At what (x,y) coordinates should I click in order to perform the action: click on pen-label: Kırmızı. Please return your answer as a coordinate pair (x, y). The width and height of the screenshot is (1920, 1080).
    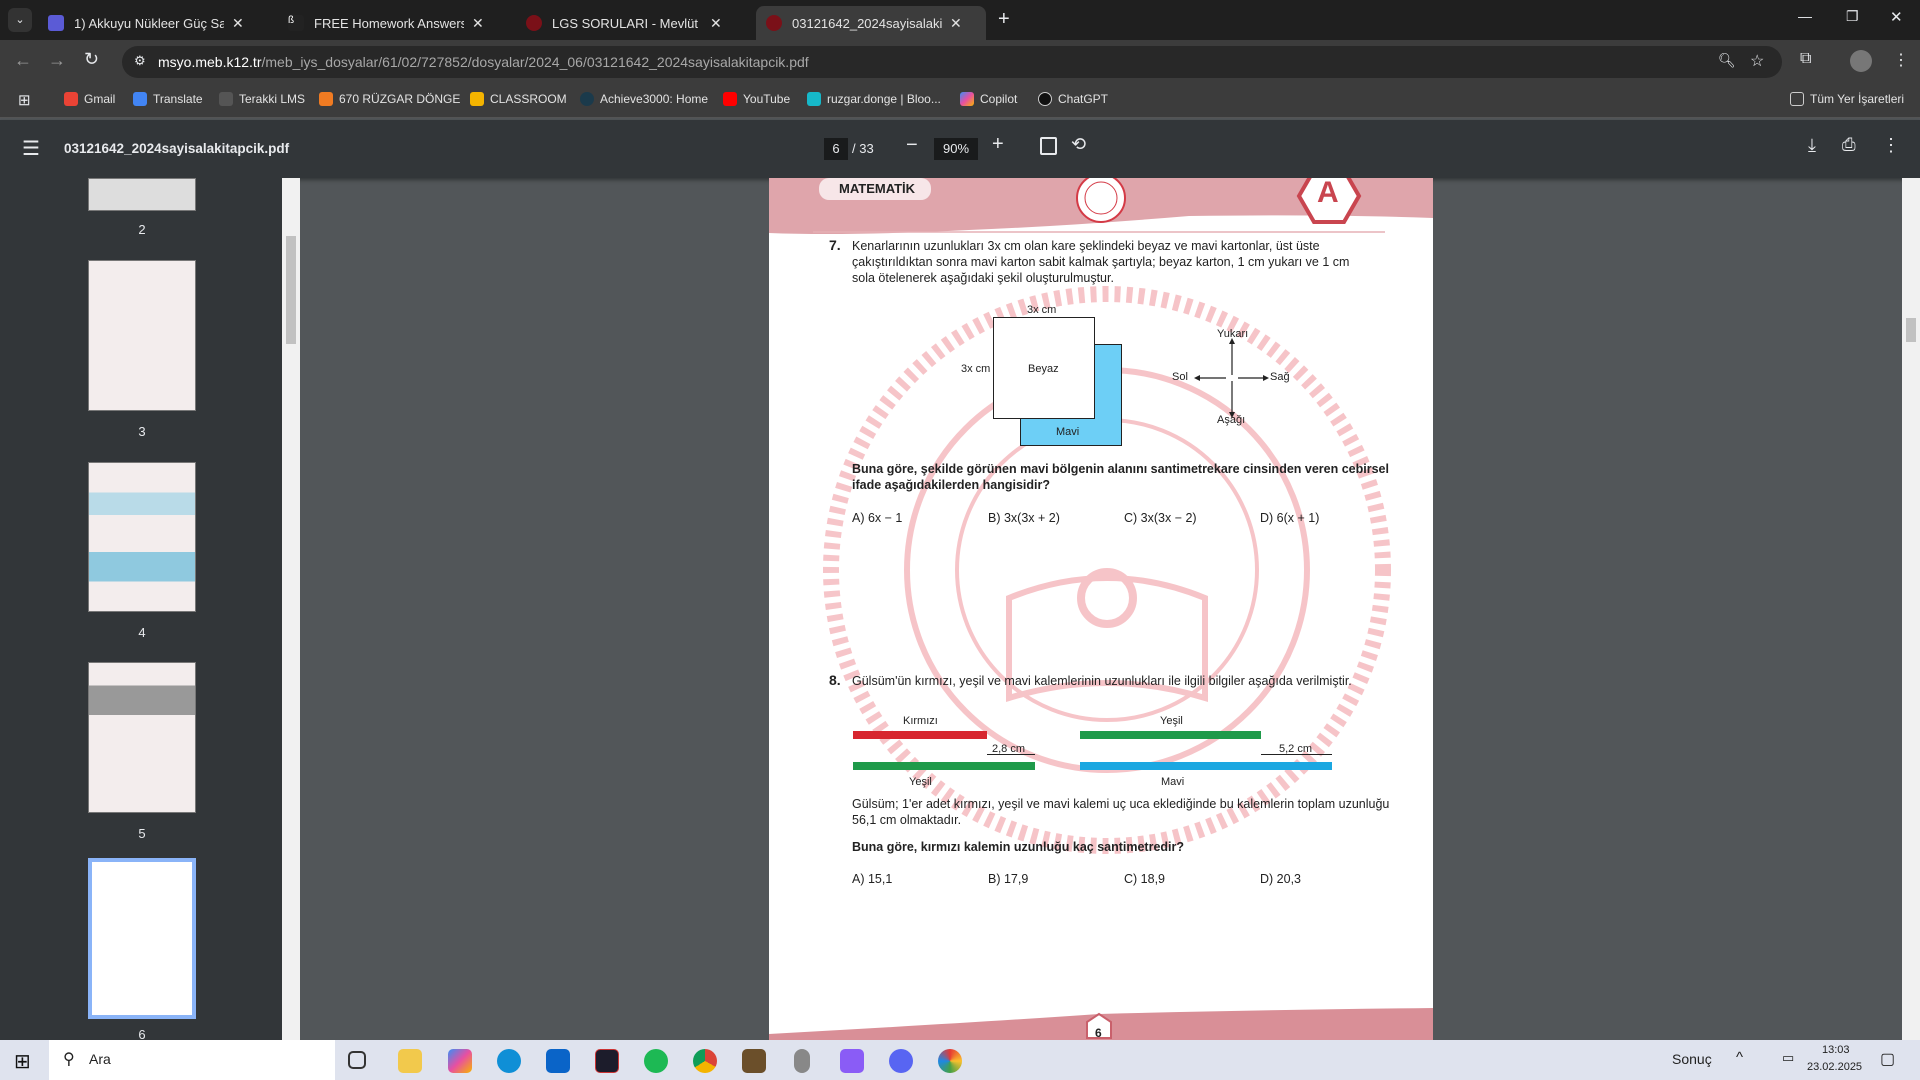
    Looking at the image, I should click on (920, 721).